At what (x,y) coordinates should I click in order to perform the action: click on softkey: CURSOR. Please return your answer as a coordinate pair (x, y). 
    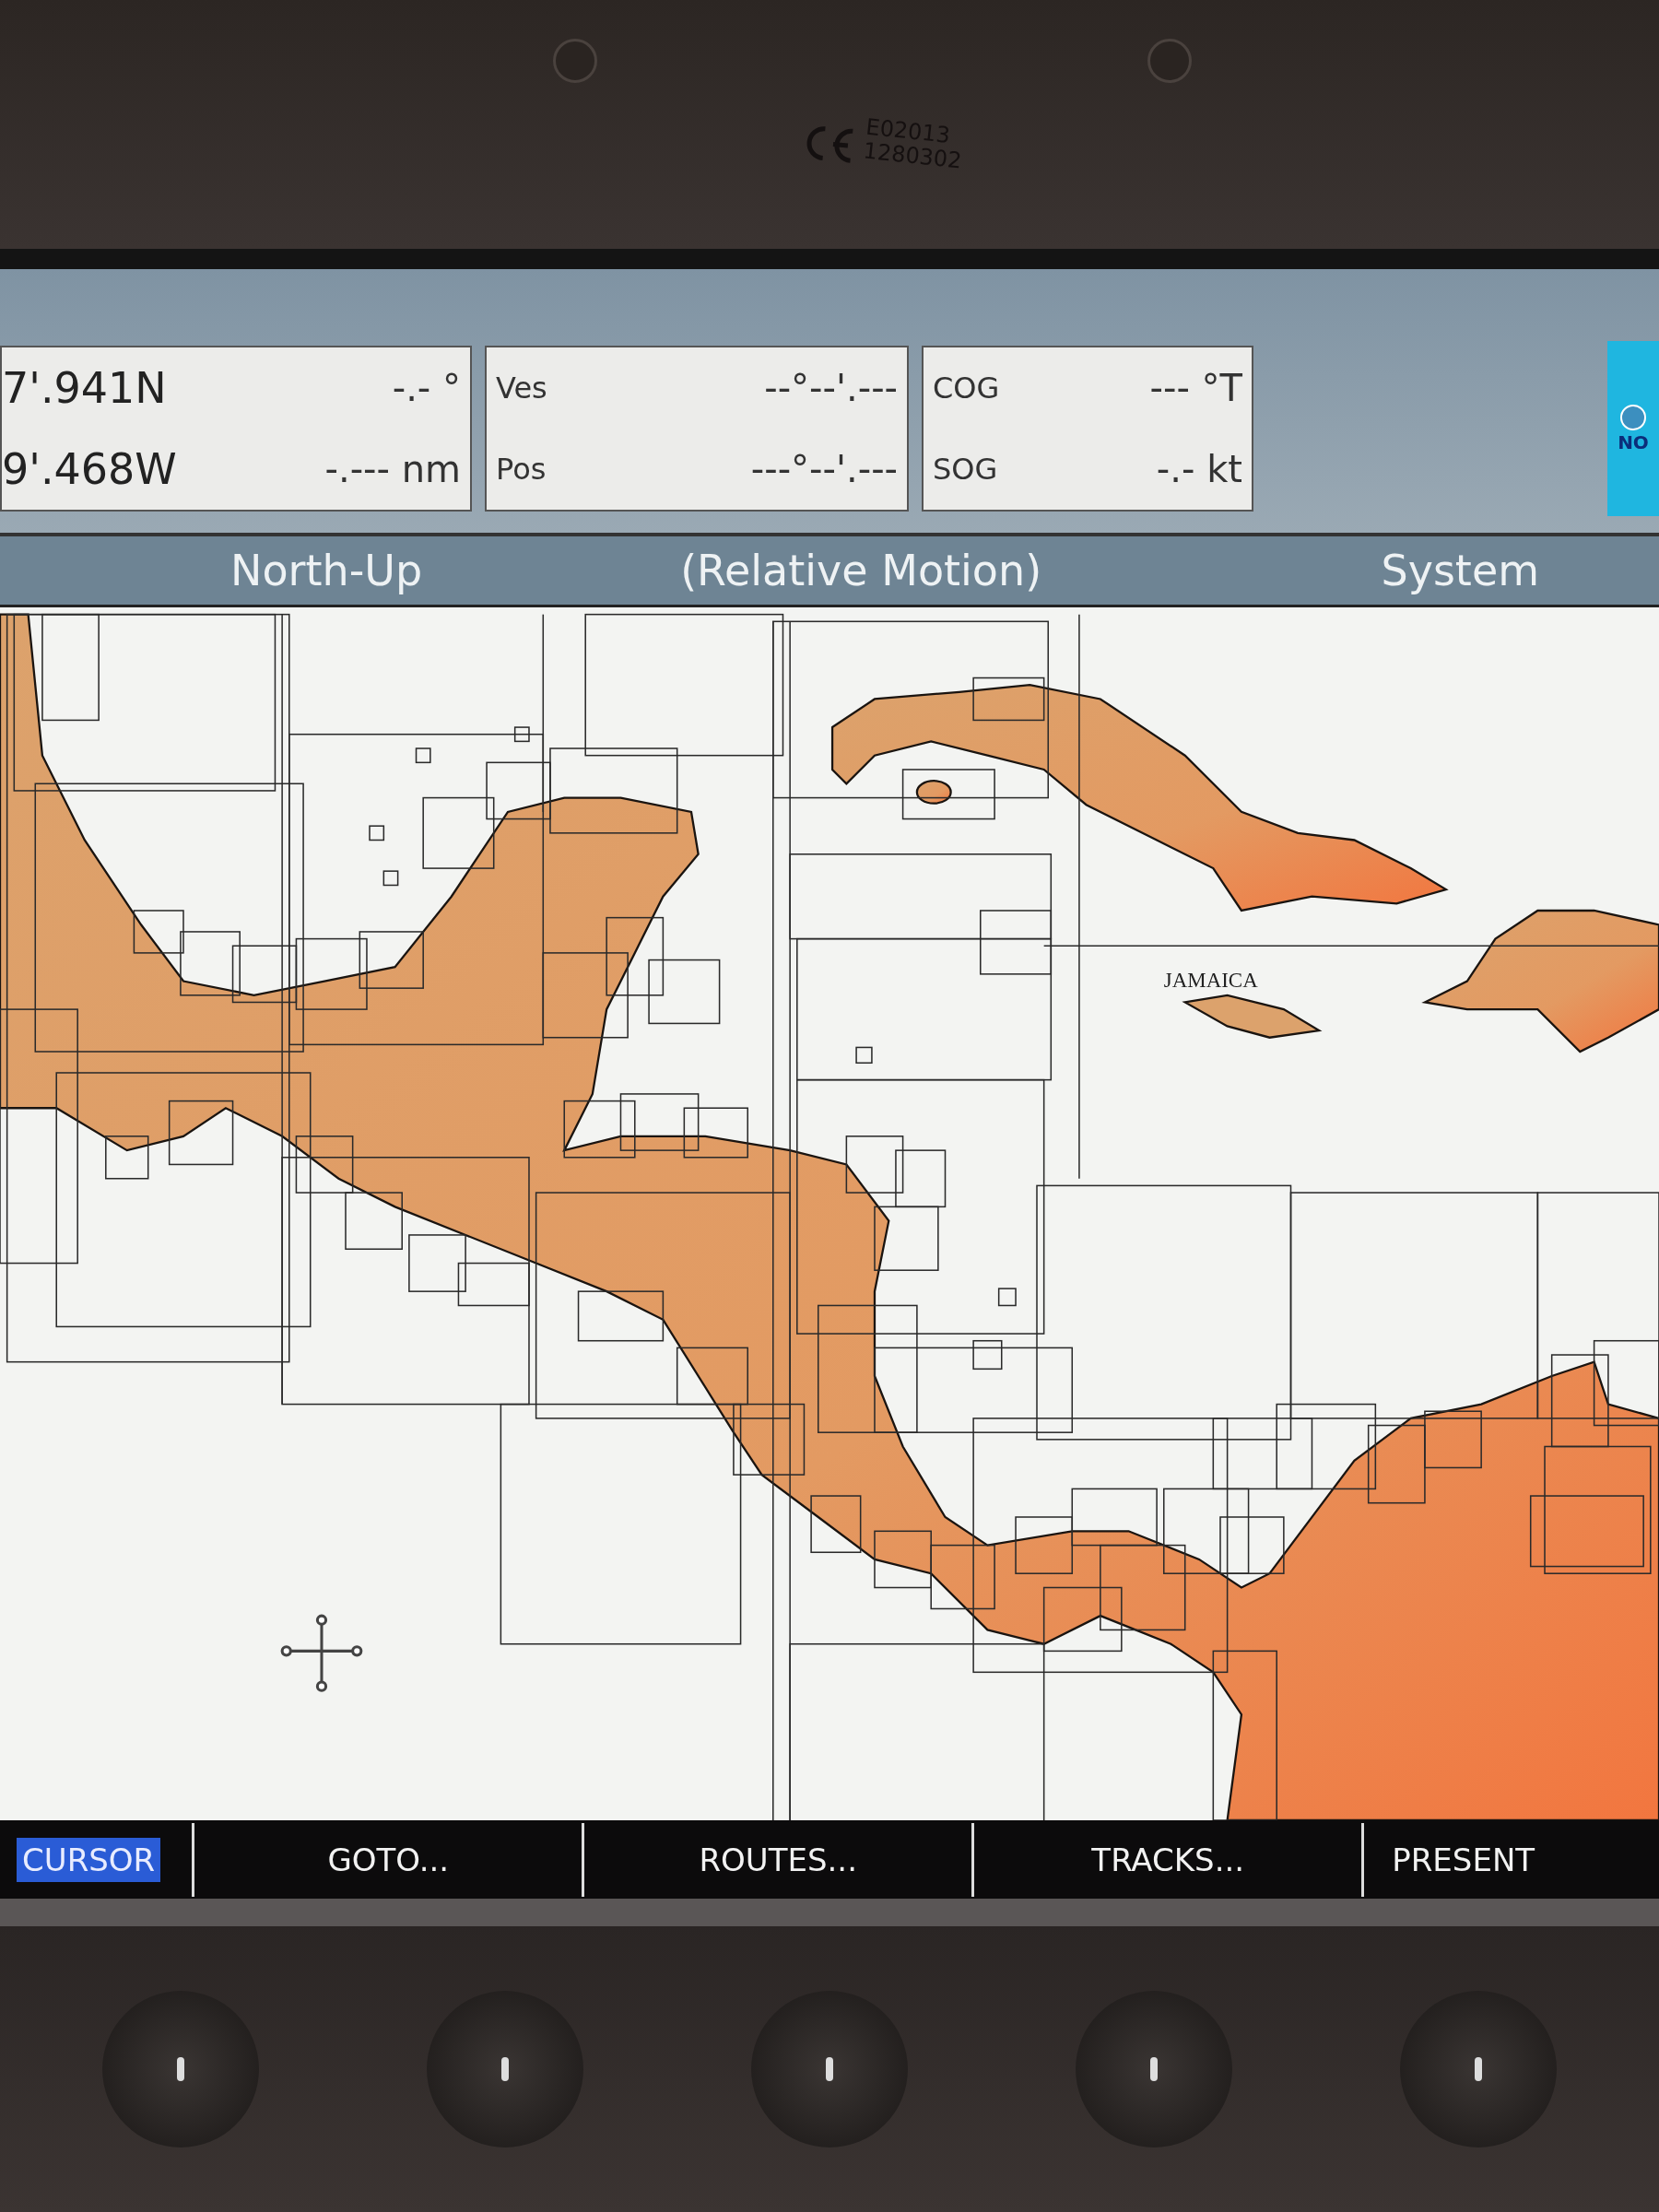
    Looking at the image, I should click on (89, 1859).